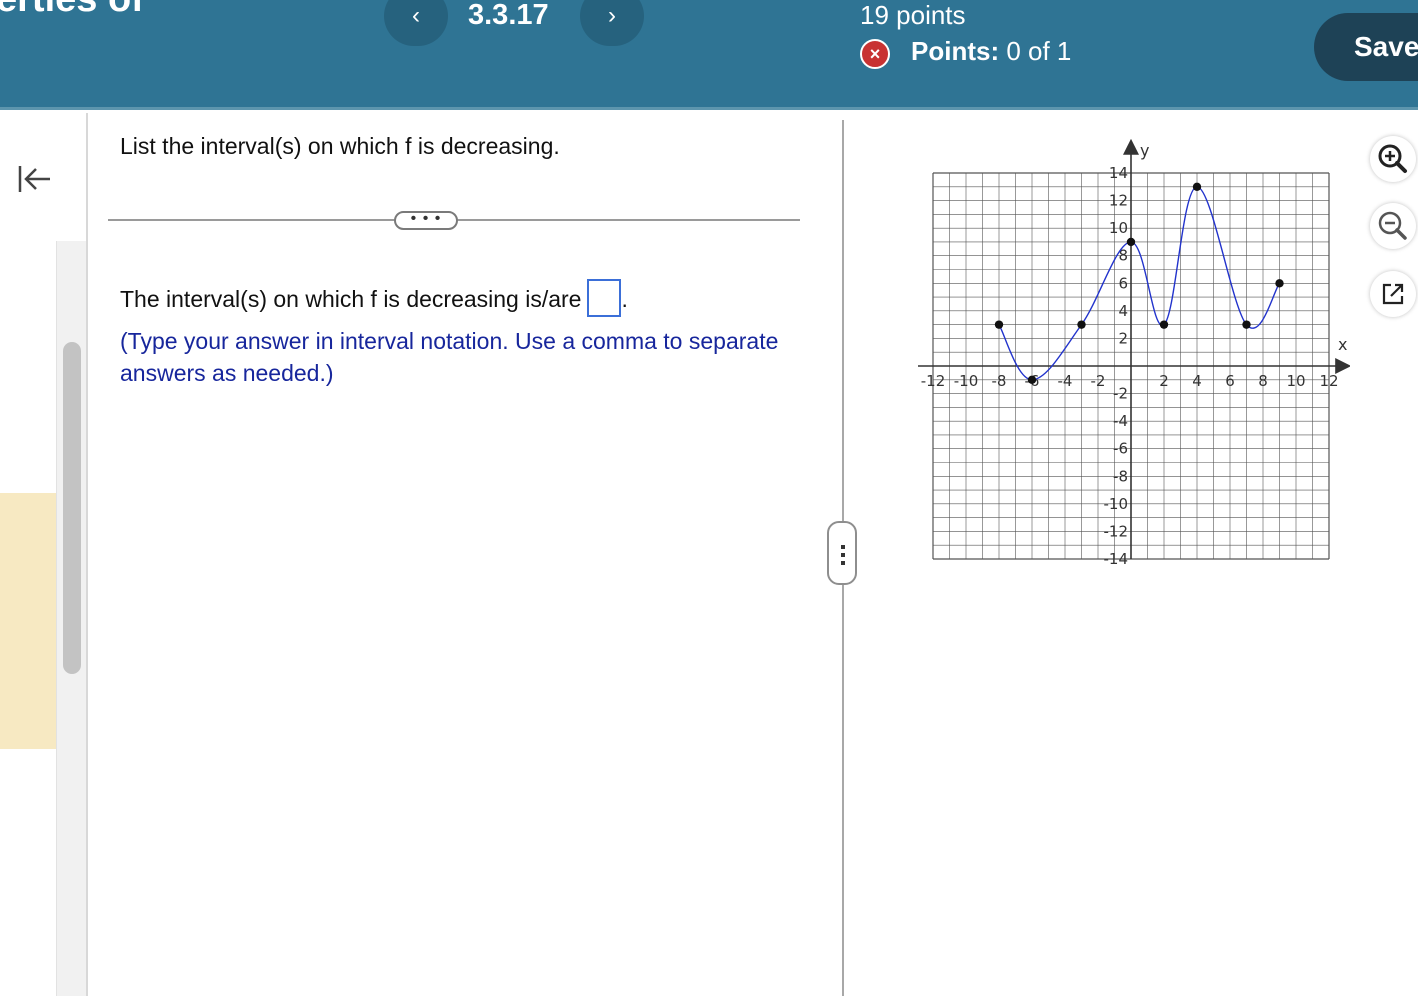 The width and height of the screenshot is (1418, 996). I want to click on y-axis-label: y, so click(1144, 150).